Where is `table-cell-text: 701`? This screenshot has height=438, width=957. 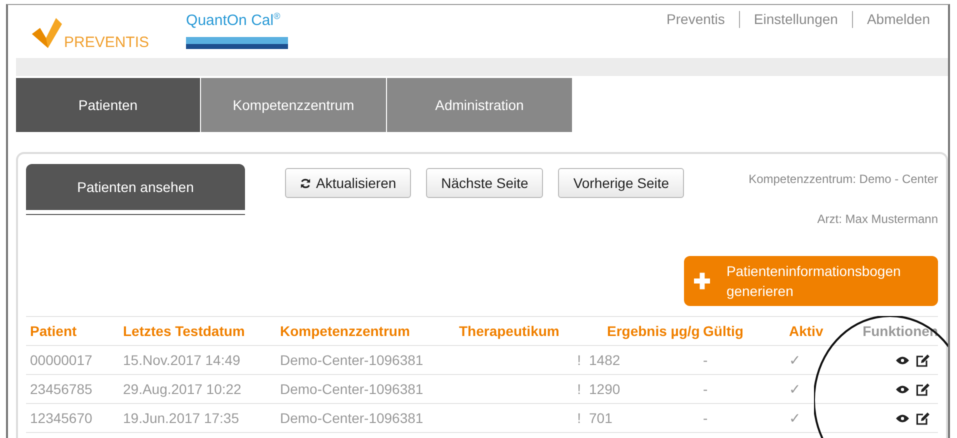
table-cell-text: 701 is located at coordinates (601, 418).